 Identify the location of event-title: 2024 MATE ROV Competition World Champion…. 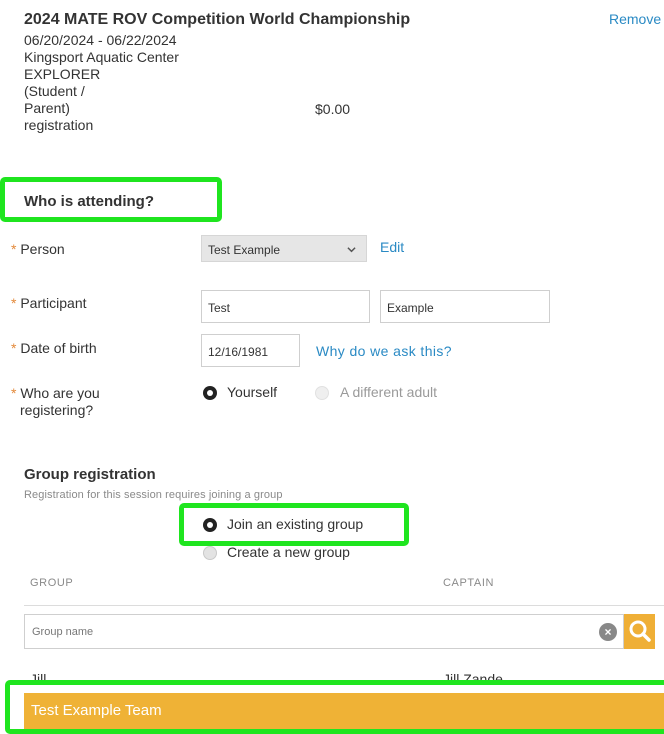
(217, 19).